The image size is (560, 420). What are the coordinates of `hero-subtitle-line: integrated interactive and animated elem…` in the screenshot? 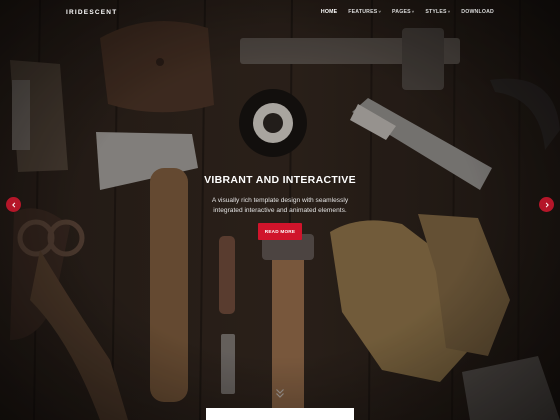 It's located at (280, 210).